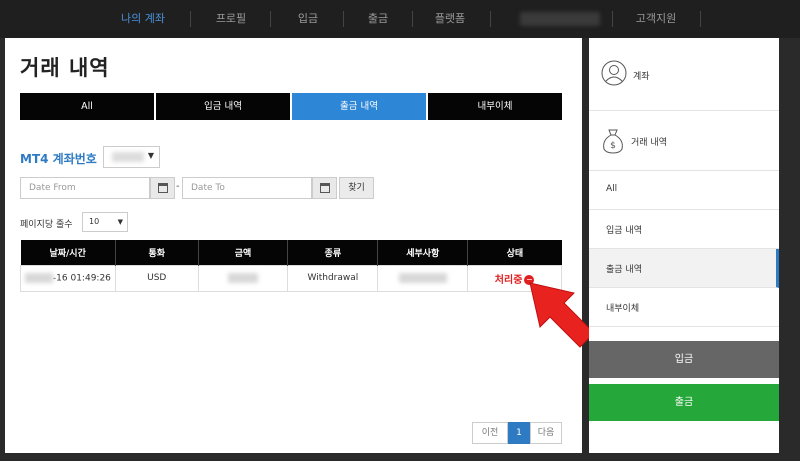  What do you see at coordinates (490, 433) in the screenshot?
I see `pagination-prev: 이전` at bounding box center [490, 433].